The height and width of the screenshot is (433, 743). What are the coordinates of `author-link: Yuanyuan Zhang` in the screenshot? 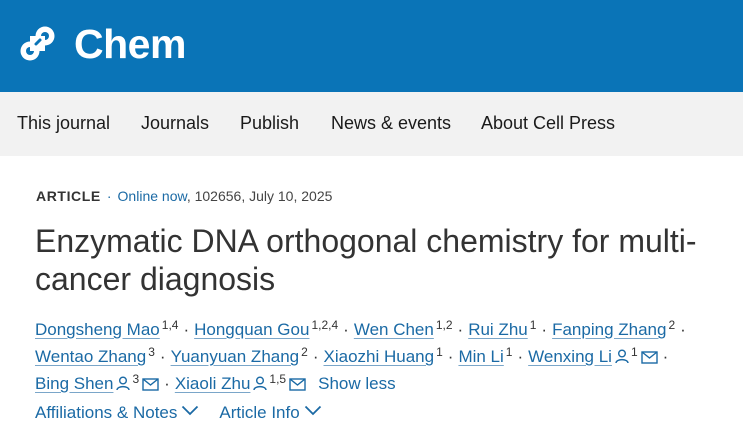 It's located at (235, 356).